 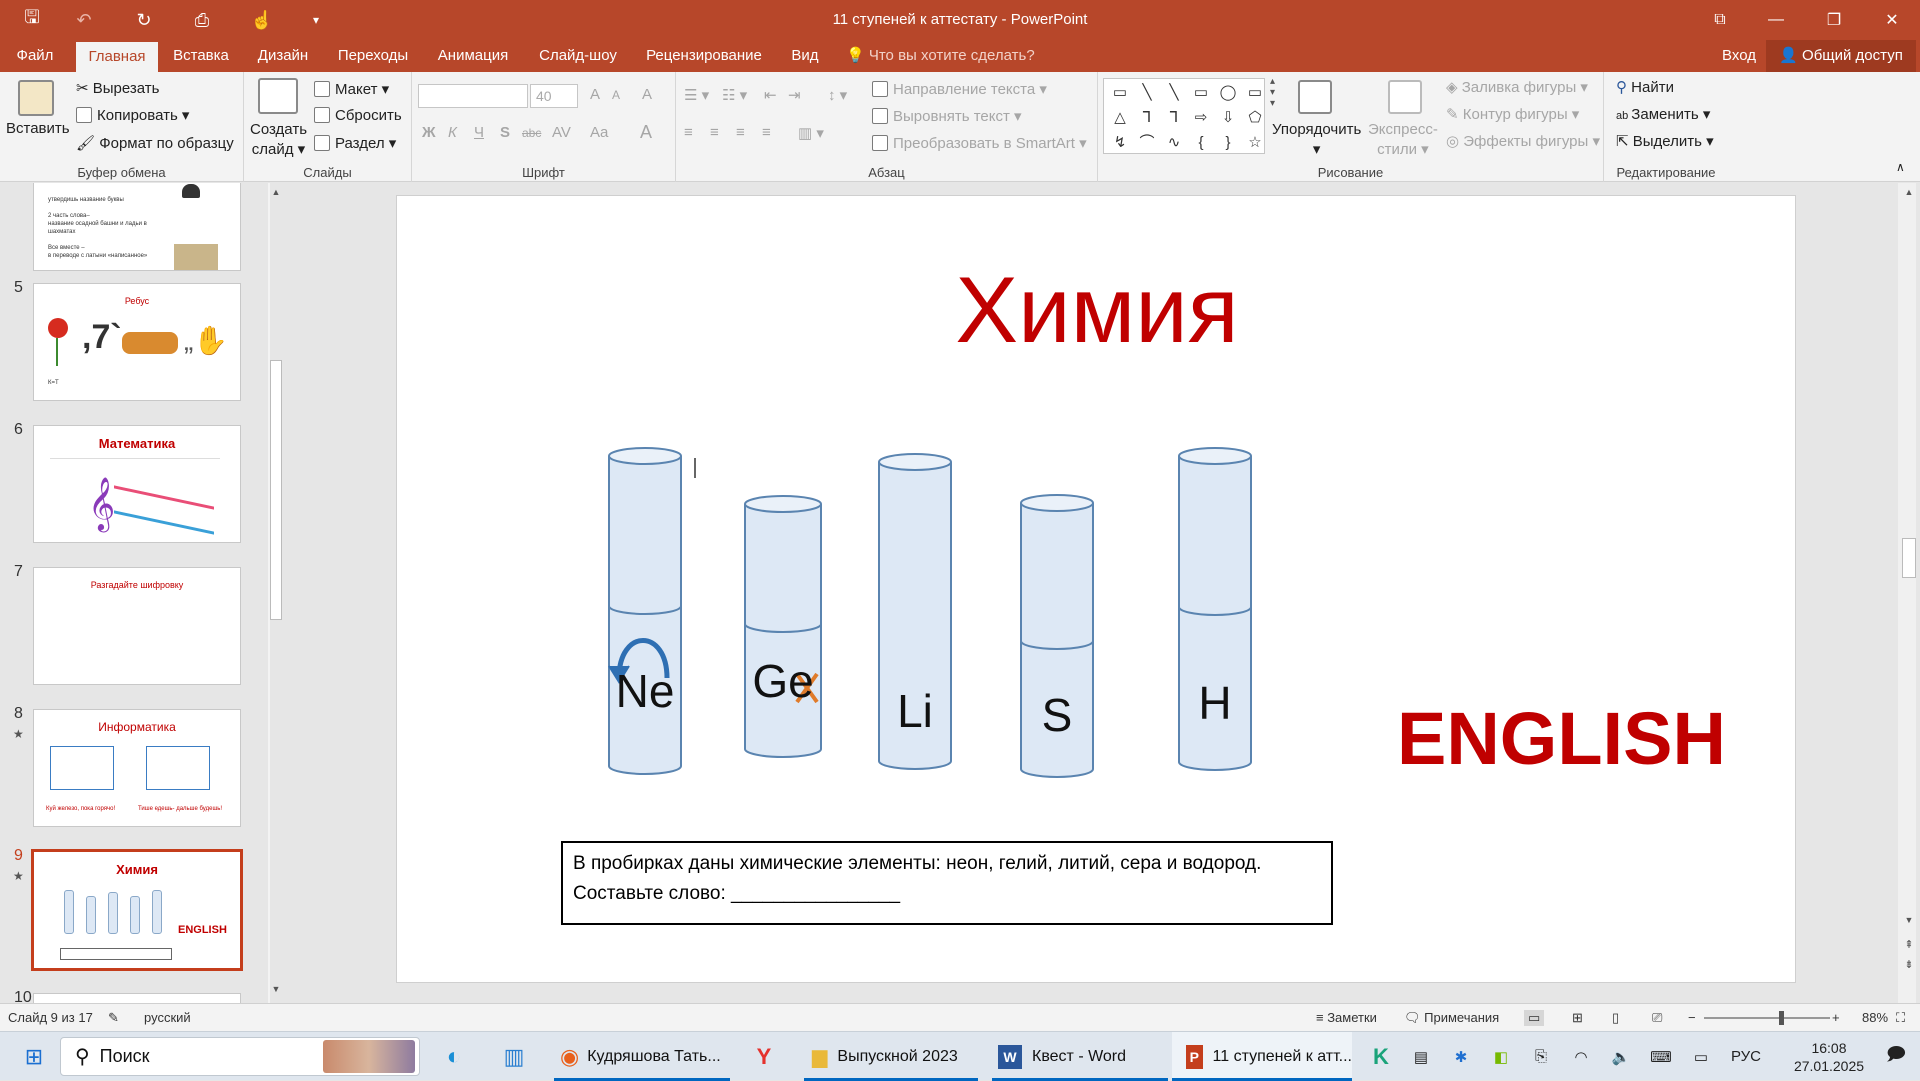 I want to click on tab-design: Дизайн, so click(x=283, y=56).